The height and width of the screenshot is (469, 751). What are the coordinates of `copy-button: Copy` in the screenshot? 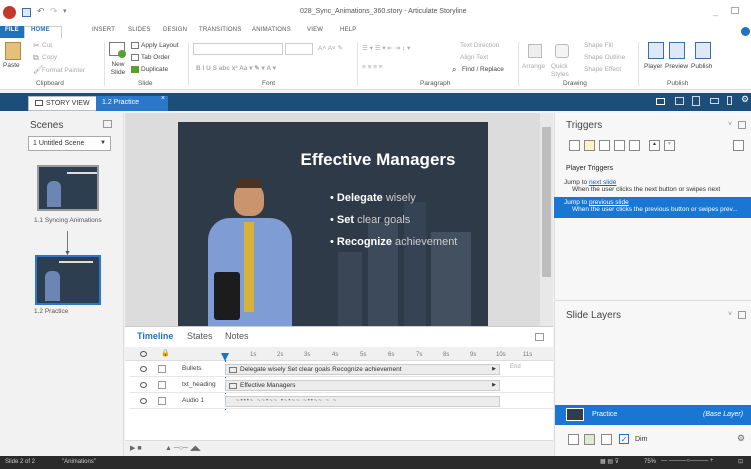 It's located at (49, 57).